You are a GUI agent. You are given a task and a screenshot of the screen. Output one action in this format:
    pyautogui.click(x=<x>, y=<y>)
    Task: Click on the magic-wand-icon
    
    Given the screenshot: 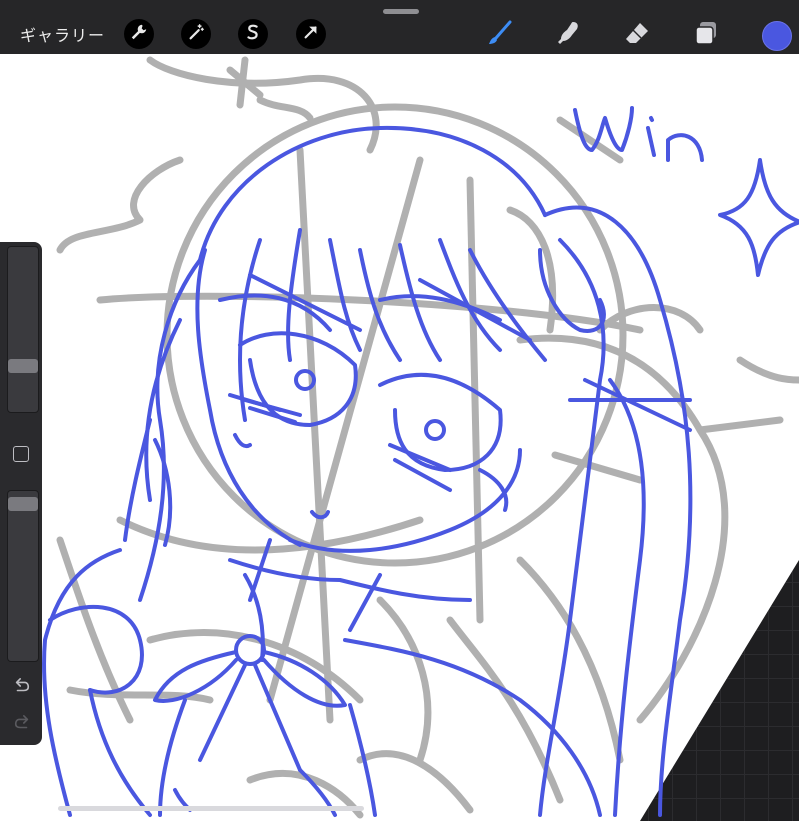 What is the action you would take?
    pyautogui.click(x=196, y=34)
    